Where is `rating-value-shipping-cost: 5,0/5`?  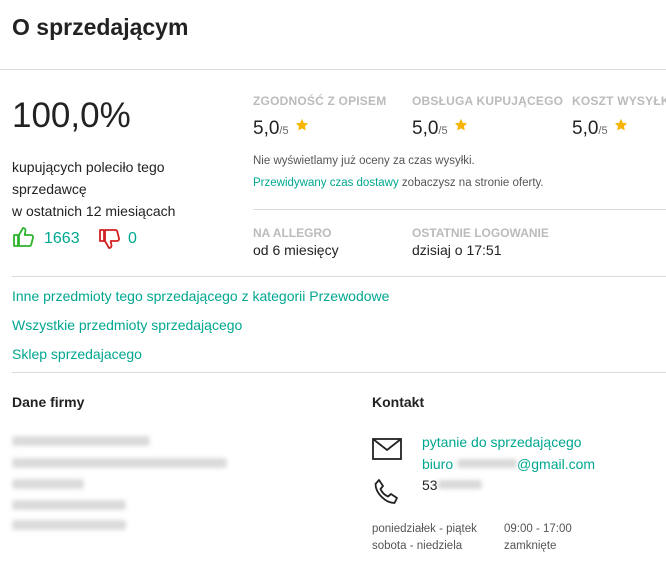
rating-value-shipping-cost: 5,0/5 is located at coordinates (600, 129).